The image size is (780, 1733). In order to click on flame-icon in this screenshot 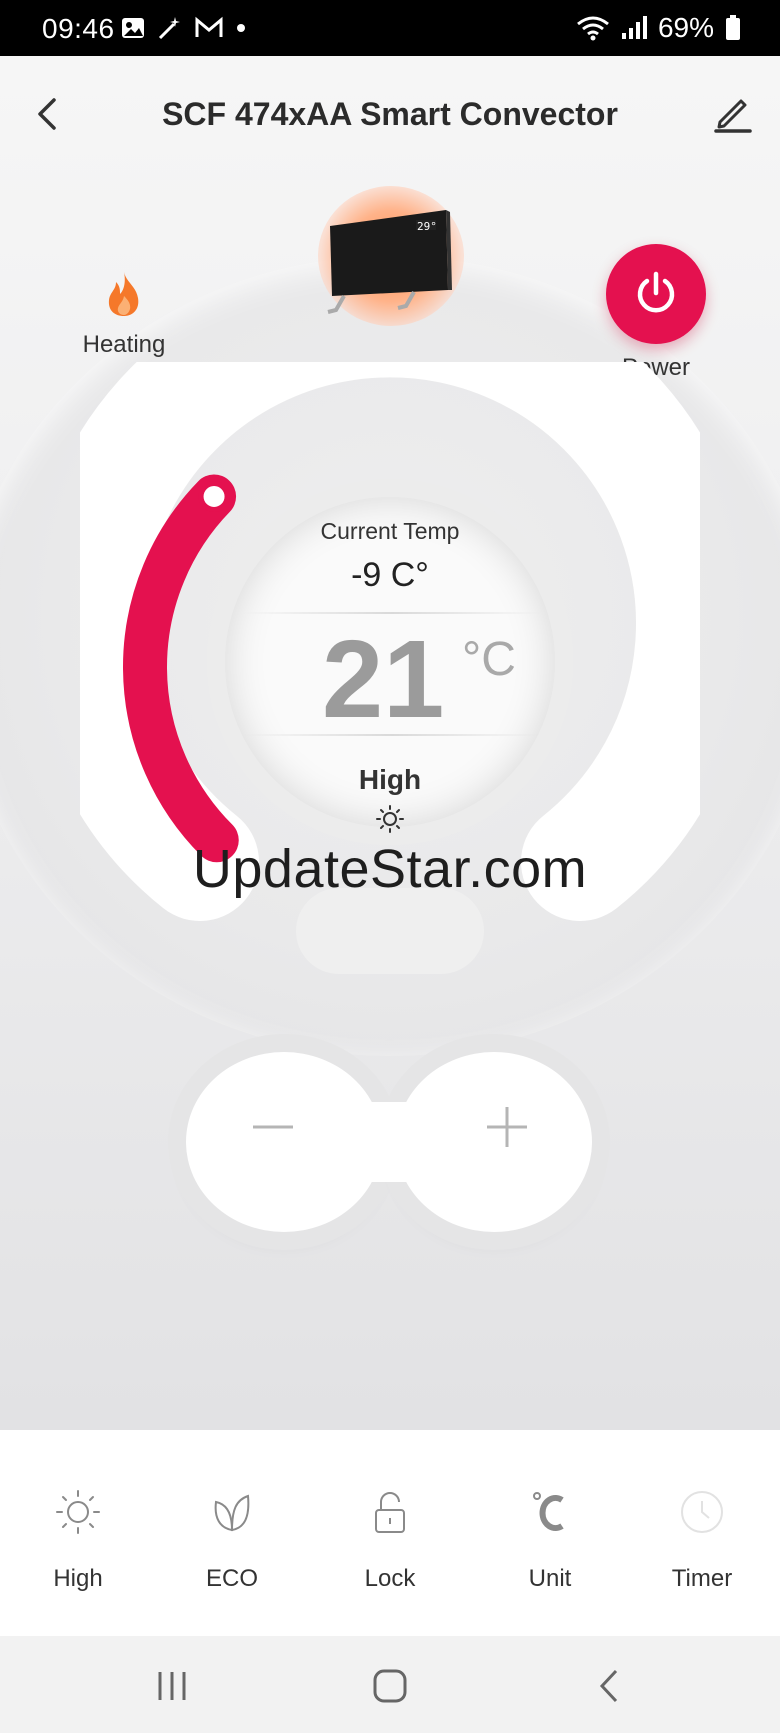, I will do `click(123, 294)`.